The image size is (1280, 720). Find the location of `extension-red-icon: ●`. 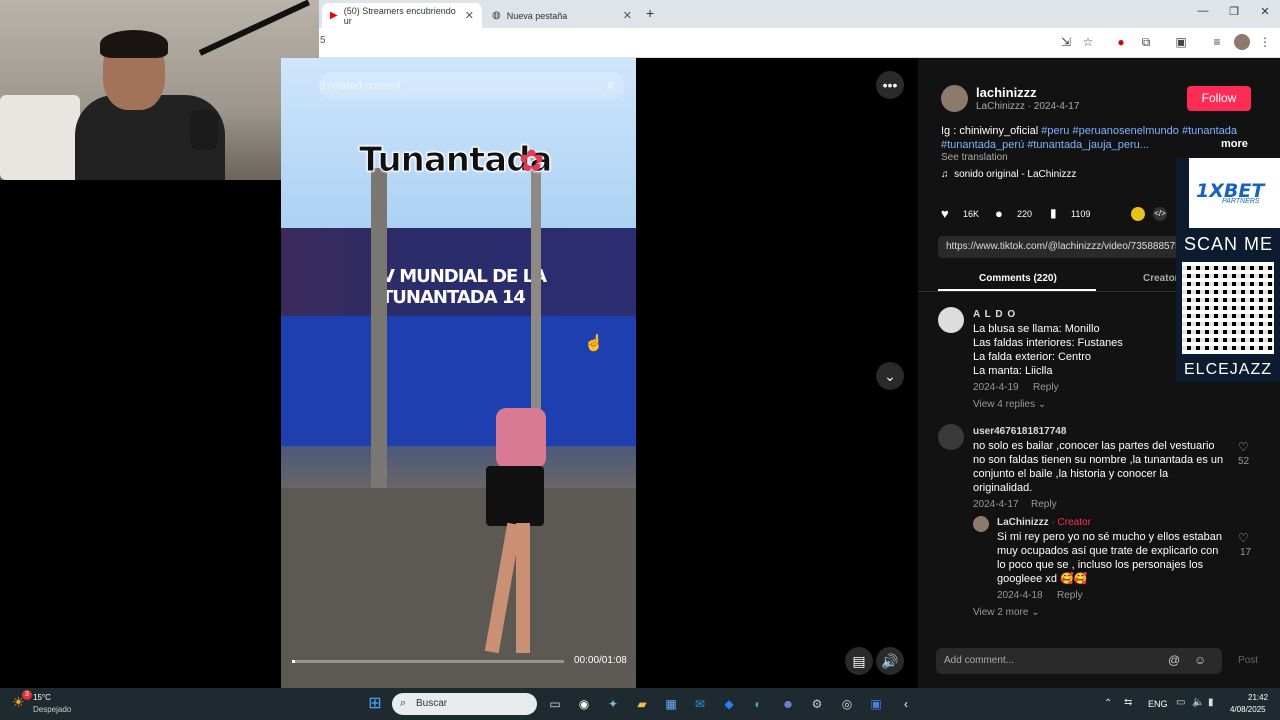

extension-red-icon: ● is located at coordinates (1121, 42).